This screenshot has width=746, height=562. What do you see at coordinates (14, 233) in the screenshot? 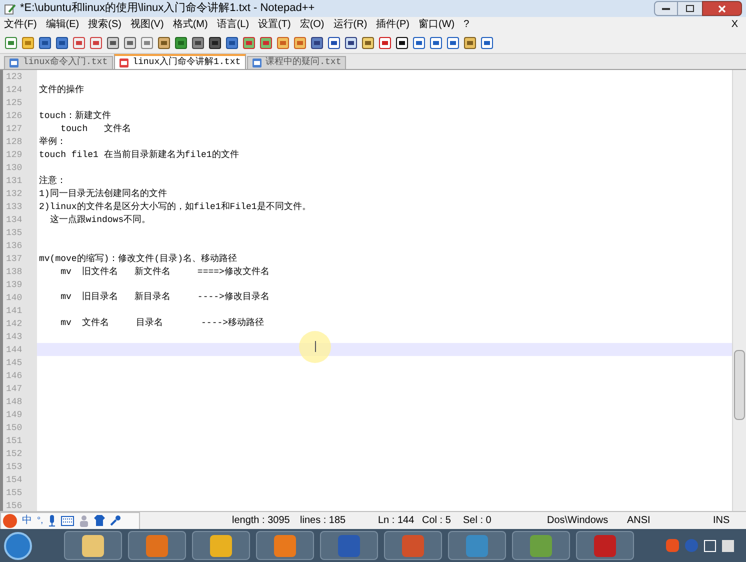
I see `line-number: 135` at bounding box center [14, 233].